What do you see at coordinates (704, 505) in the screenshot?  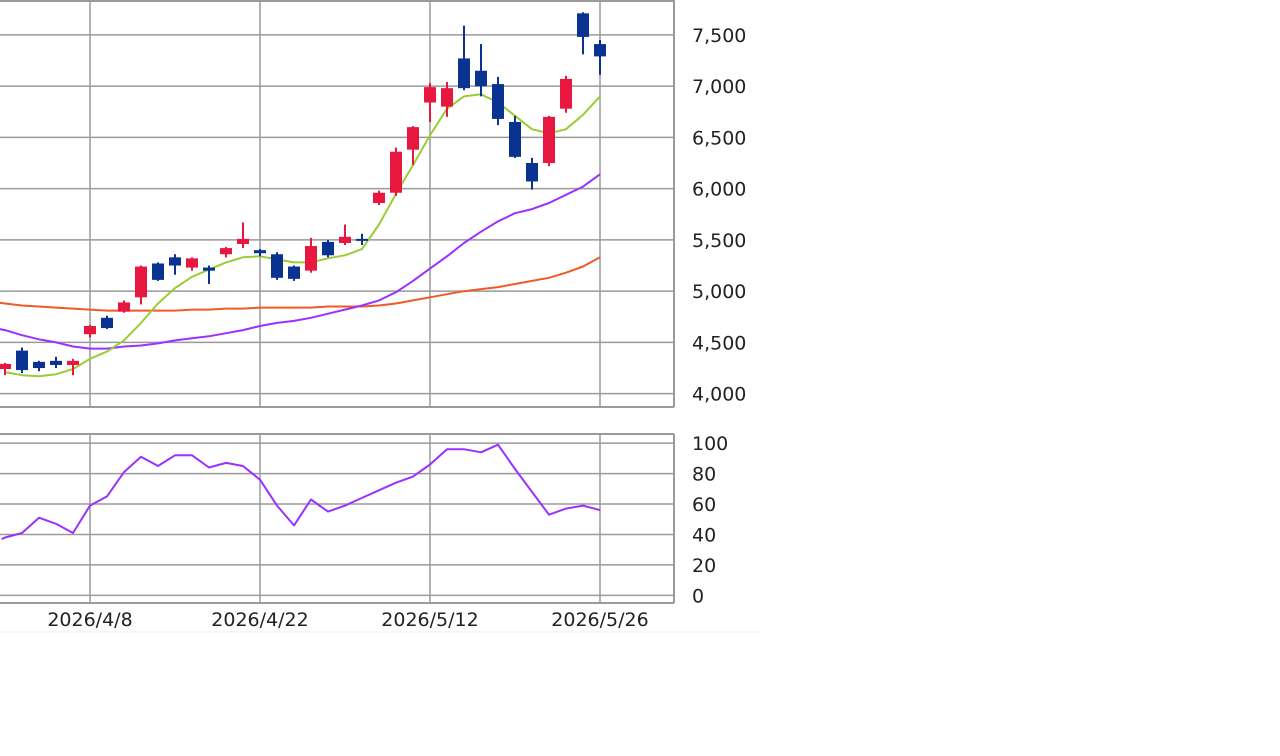 I see `osc-tick-label: 60` at bounding box center [704, 505].